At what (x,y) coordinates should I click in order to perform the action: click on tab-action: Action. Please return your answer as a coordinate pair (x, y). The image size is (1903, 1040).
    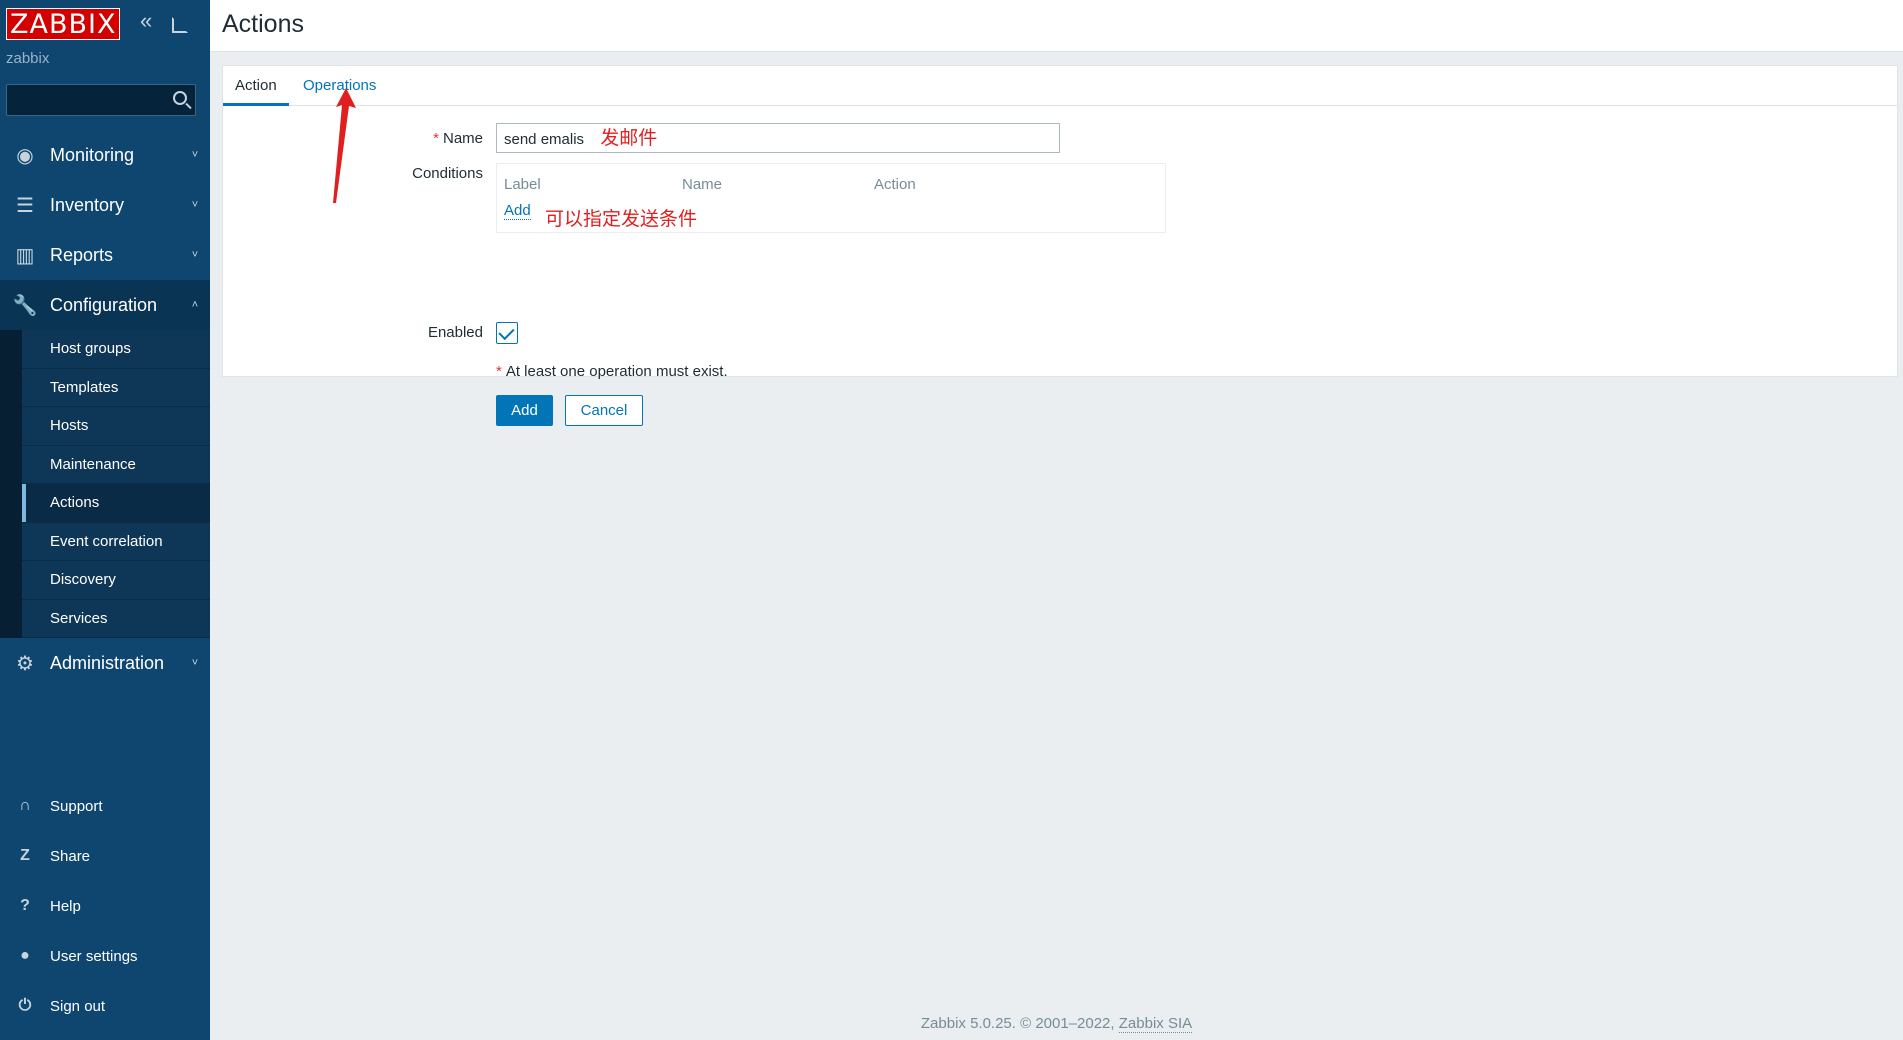
    Looking at the image, I should click on (256, 86).